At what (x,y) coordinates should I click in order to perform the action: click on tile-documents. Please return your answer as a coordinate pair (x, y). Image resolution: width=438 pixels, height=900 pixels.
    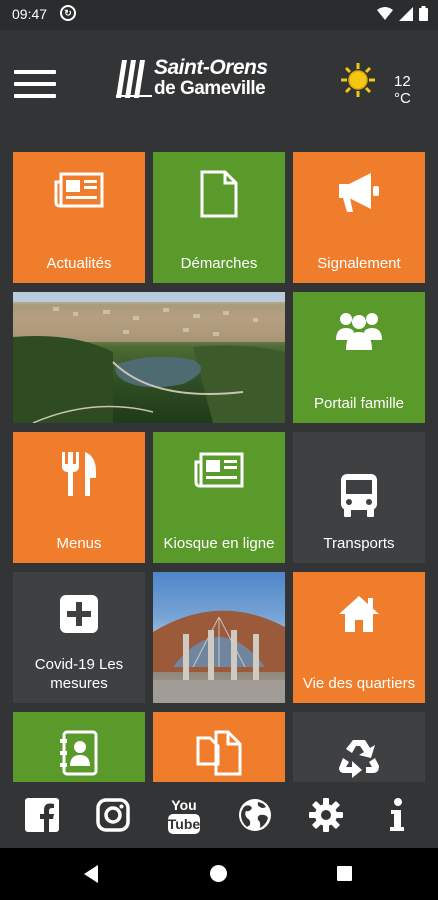
    Looking at the image, I should click on (219, 747).